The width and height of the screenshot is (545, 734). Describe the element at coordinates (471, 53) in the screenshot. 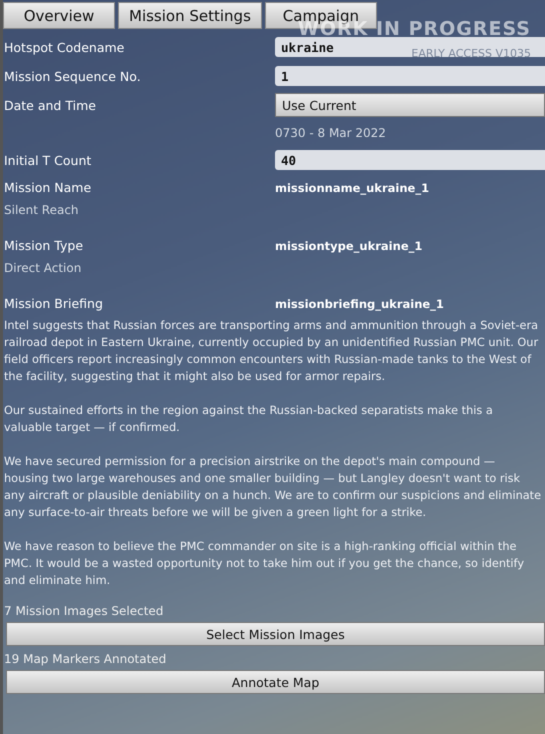

I see `overlay-subtitle: EARLY ACCESS V1035` at that location.